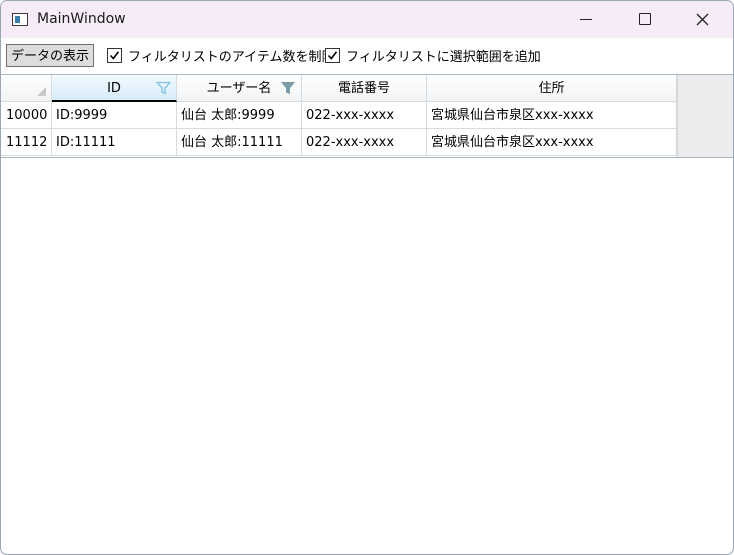 This screenshot has width=734, height=555. What do you see at coordinates (239, 142) in the screenshot?
I see `cell-username: 仙台 太郎:11111` at bounding box center [239, 142].